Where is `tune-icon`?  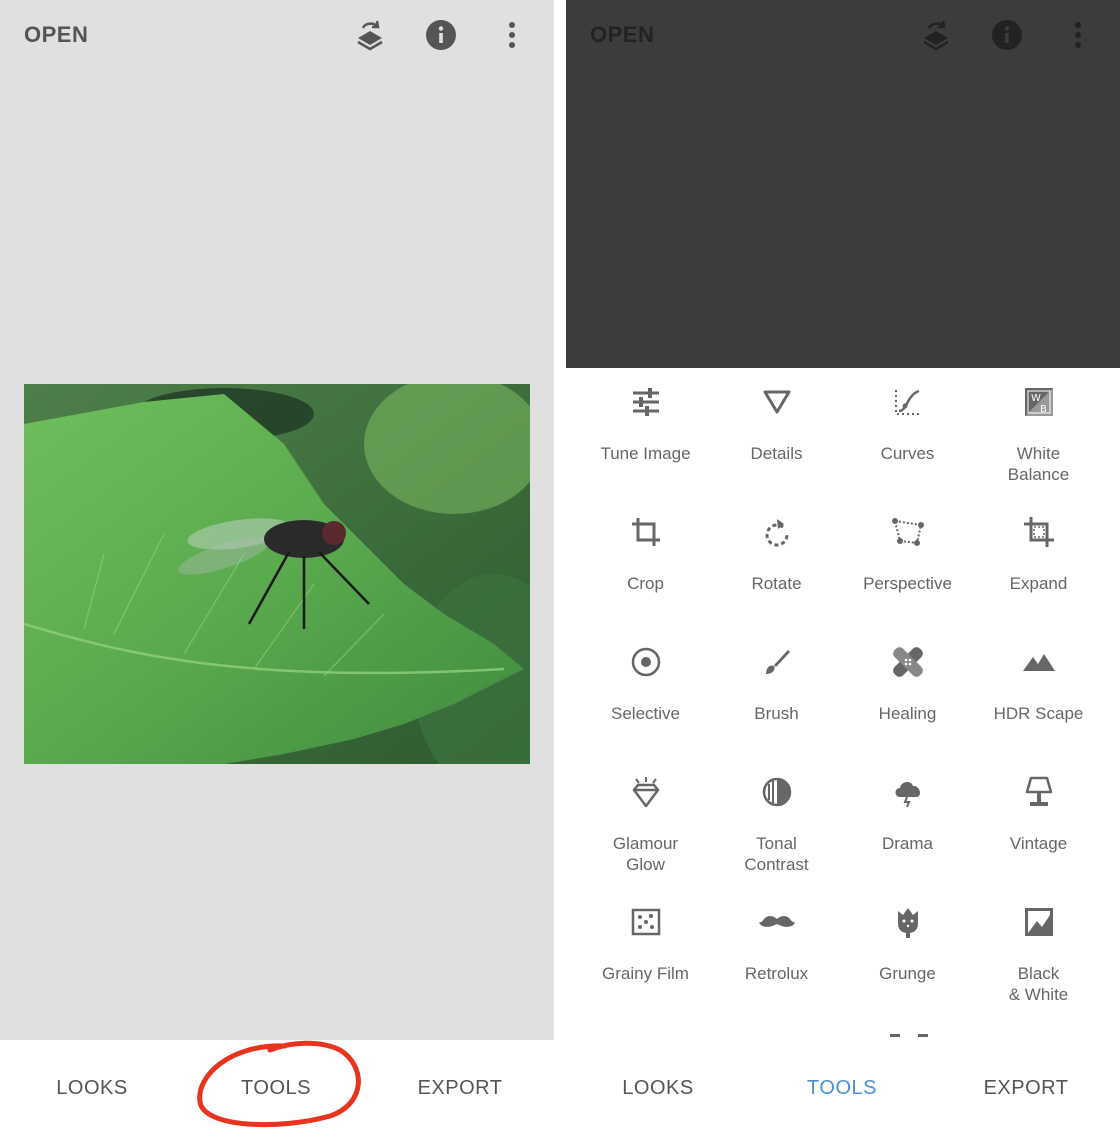
tune-icon is located at coordinates (645, 402).